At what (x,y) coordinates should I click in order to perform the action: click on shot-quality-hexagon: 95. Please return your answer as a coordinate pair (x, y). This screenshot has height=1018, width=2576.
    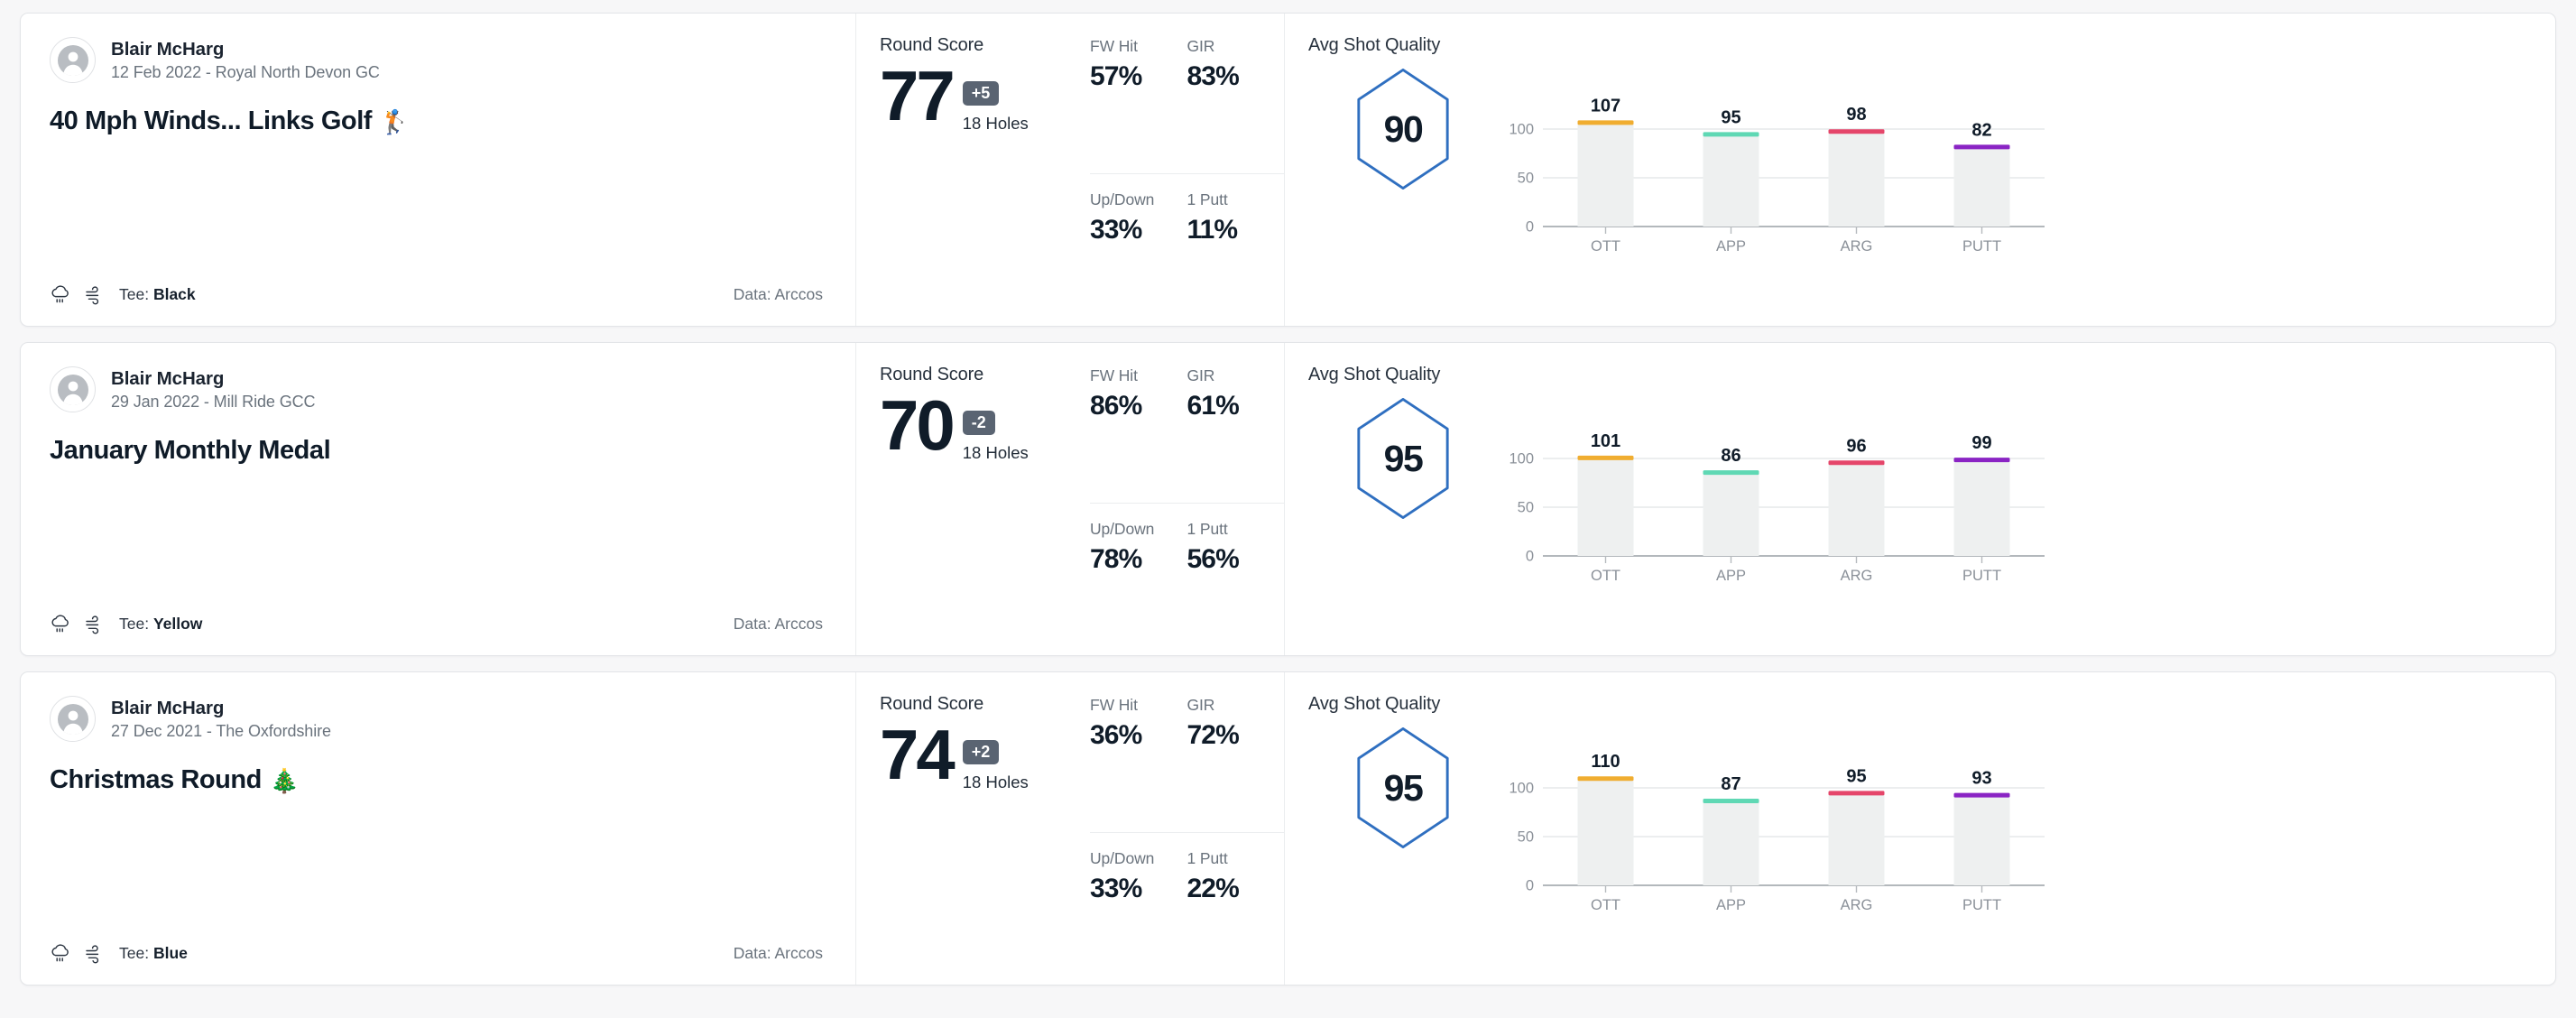
    Looking at the image, I should click on (1403, 783).